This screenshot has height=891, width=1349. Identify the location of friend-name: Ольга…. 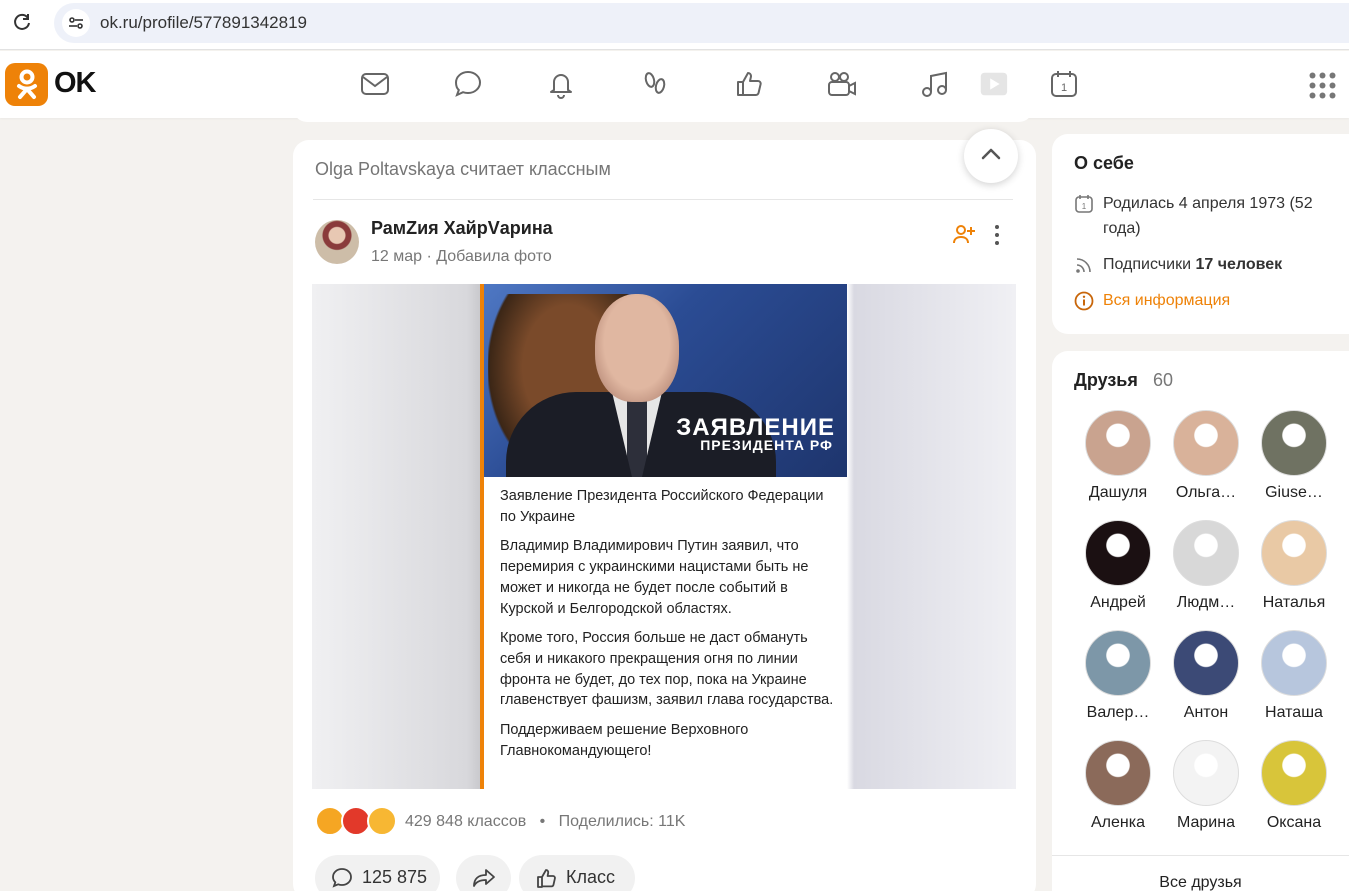
(1206, 493).